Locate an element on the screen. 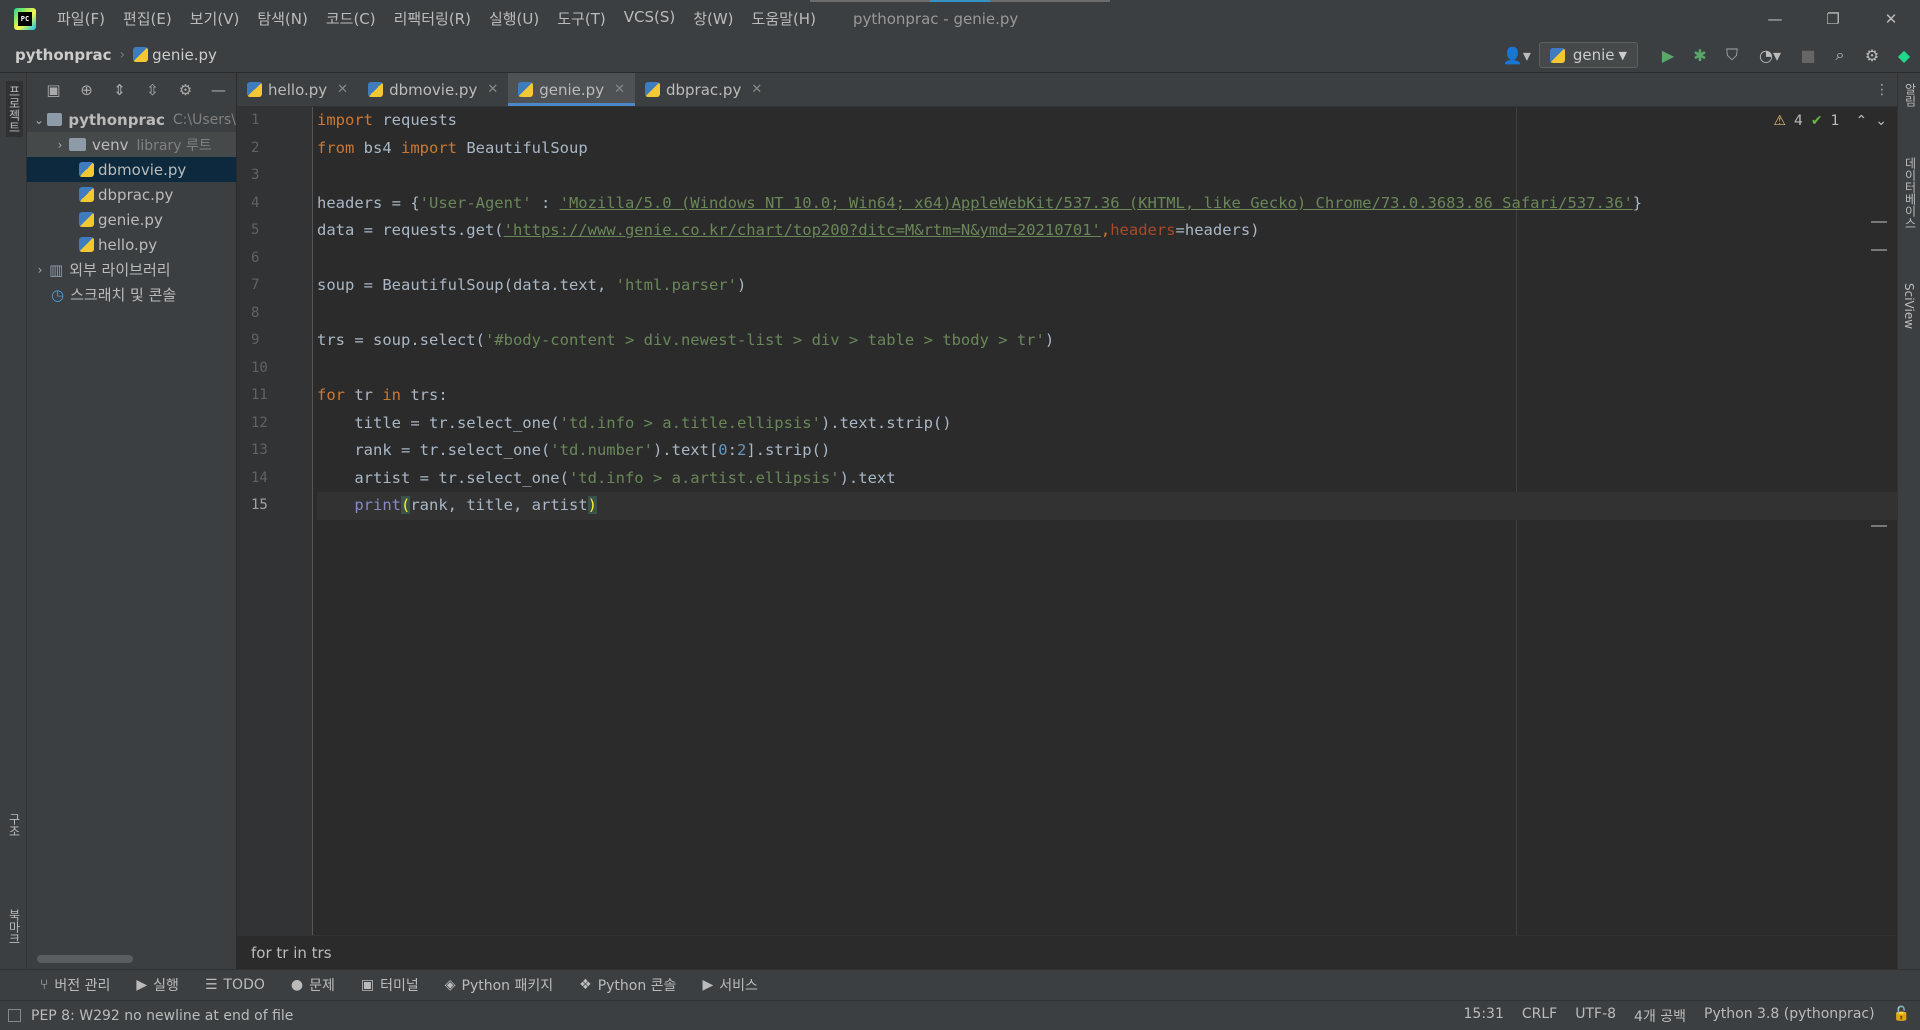 The image size is (1920, 1030). close-button: ✕ is located at coordinates (1891, 18).